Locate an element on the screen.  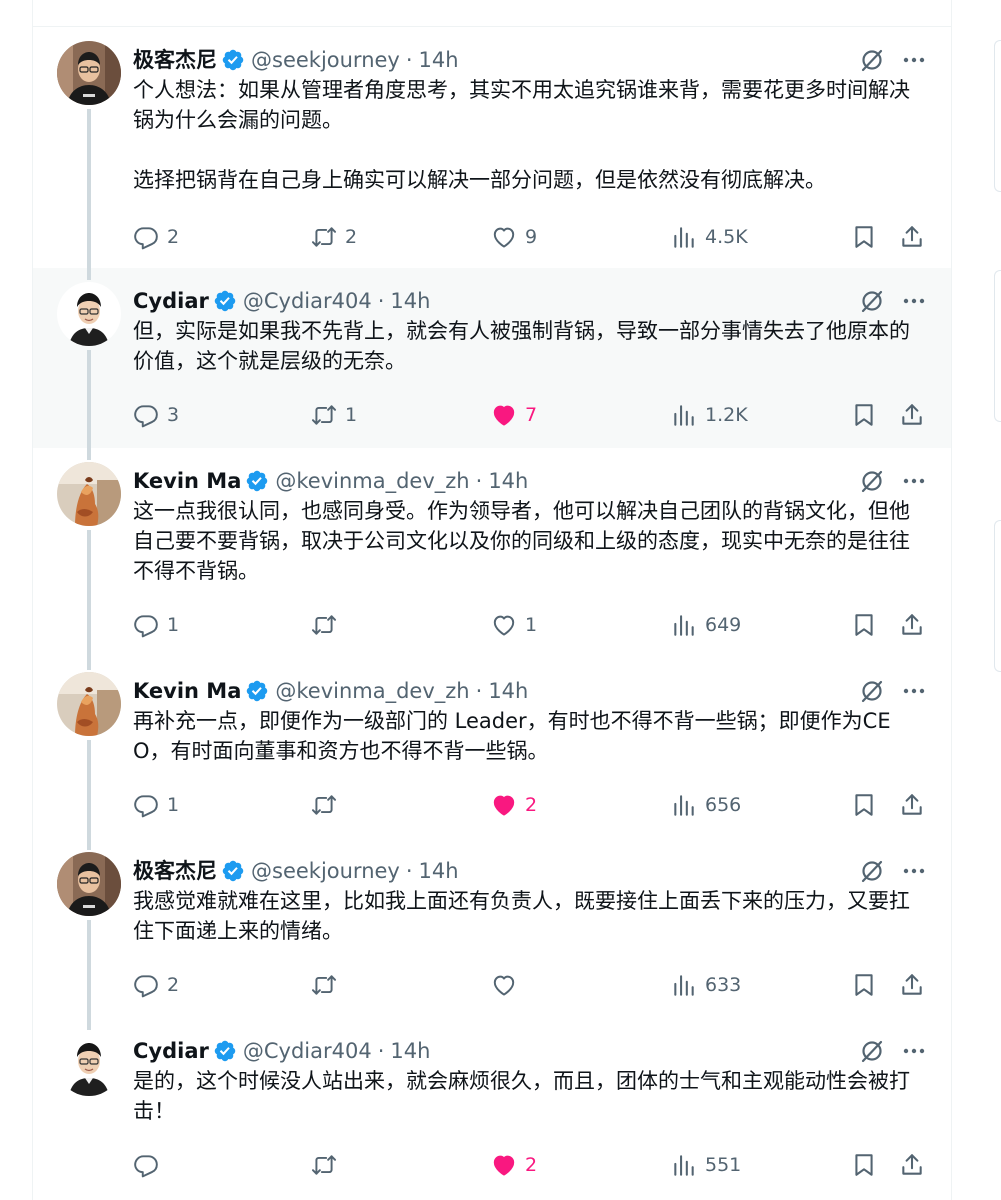
reply-button: 3 is located at coordinates (156, 415).